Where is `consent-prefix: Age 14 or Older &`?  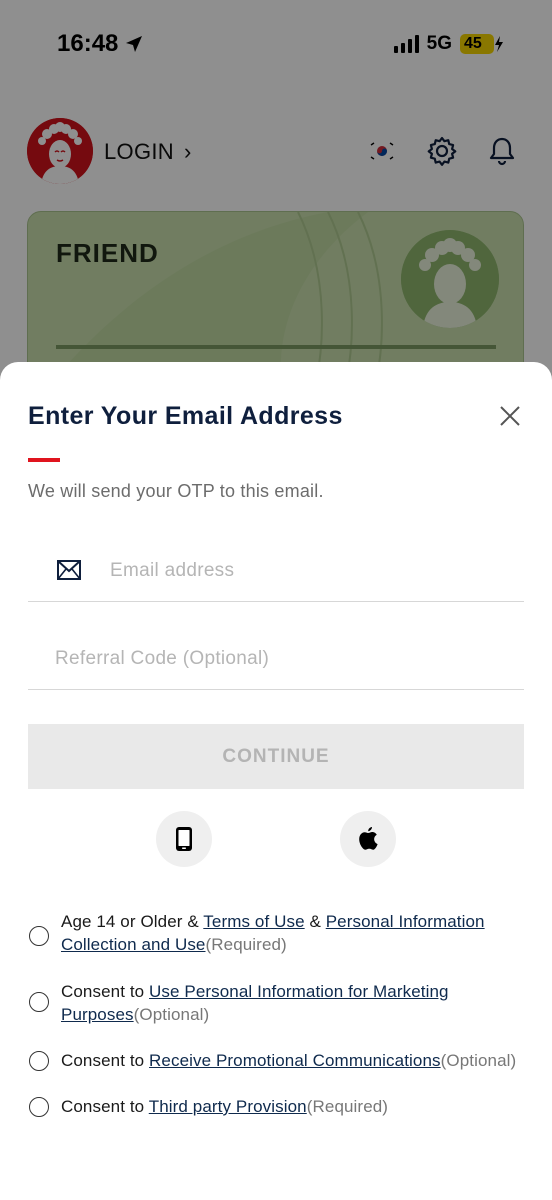 consent-prefix: Age 14 or Older & is located at coordinates (132, 921).